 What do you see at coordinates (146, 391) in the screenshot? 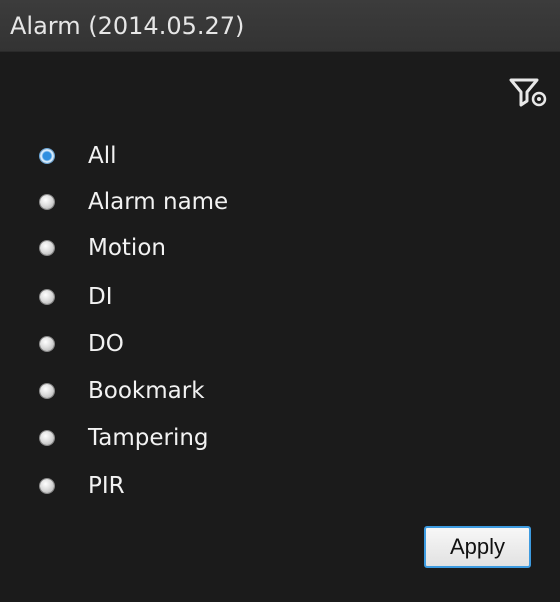
I see `filter-option-label: Bookmark` at bounding box center [146, 391].